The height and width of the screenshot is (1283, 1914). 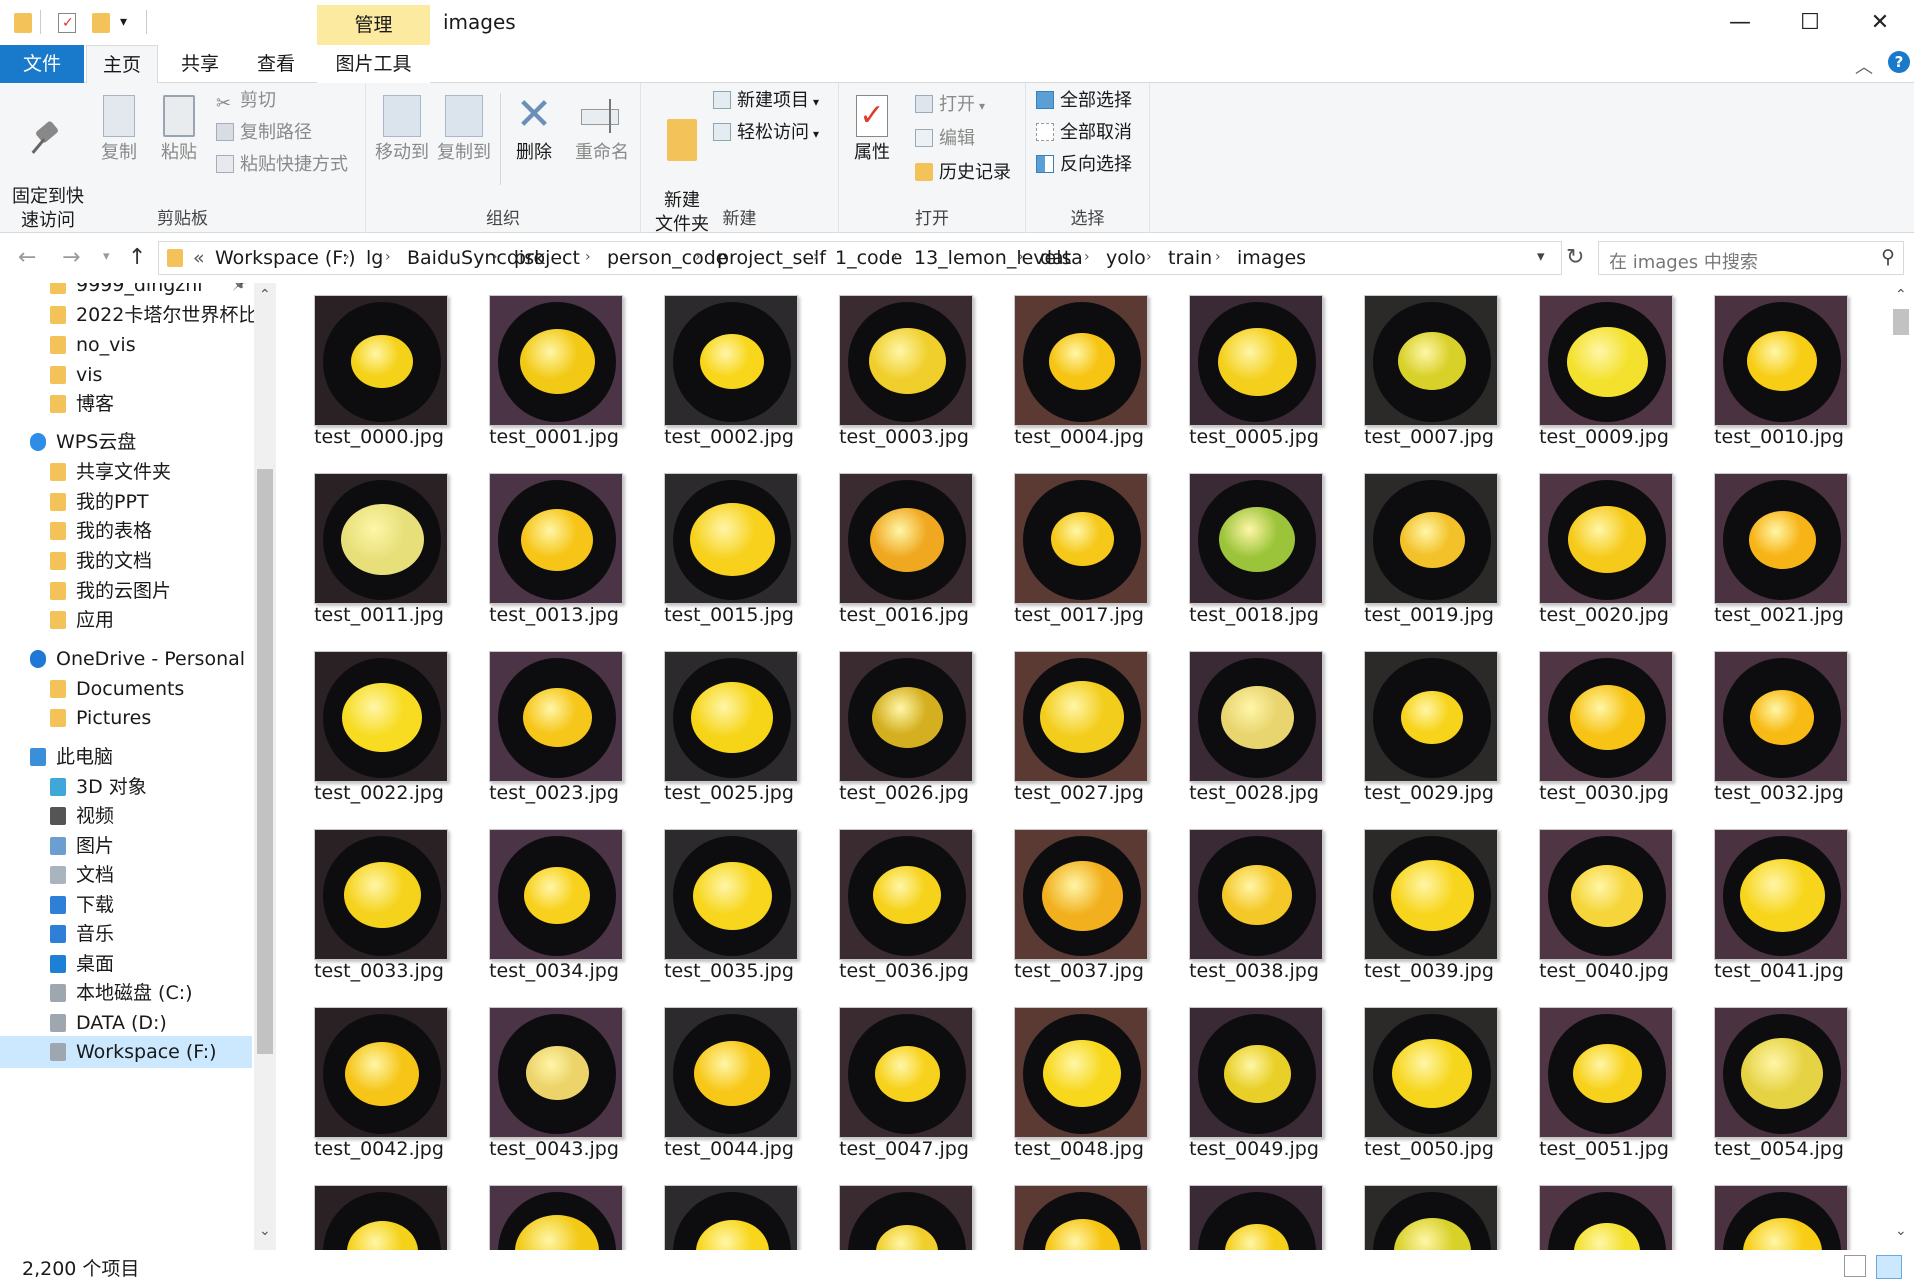 I want to click on file-tile: test_0044.jpg, so click(x=729, y=1076).